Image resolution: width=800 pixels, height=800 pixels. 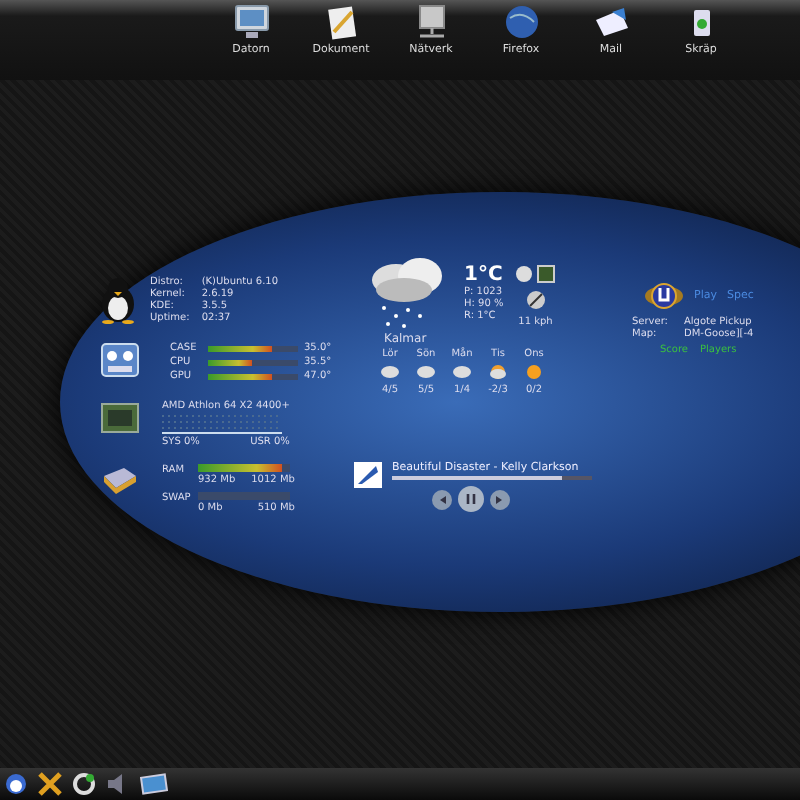 What do you see at coordinates (500, 499) in the screenshot?
I see `next-button` at bounding box center [500, 499].